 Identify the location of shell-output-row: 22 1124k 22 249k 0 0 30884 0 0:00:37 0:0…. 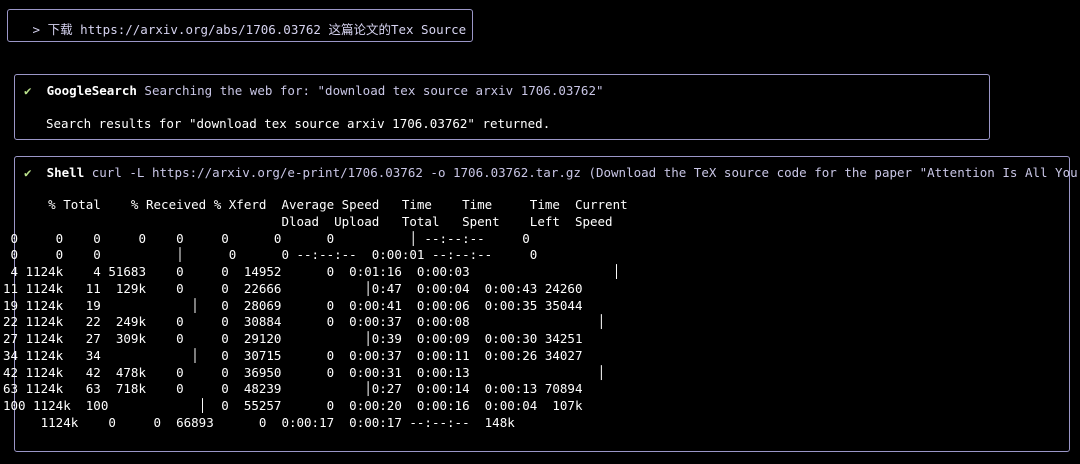
(304, 322).